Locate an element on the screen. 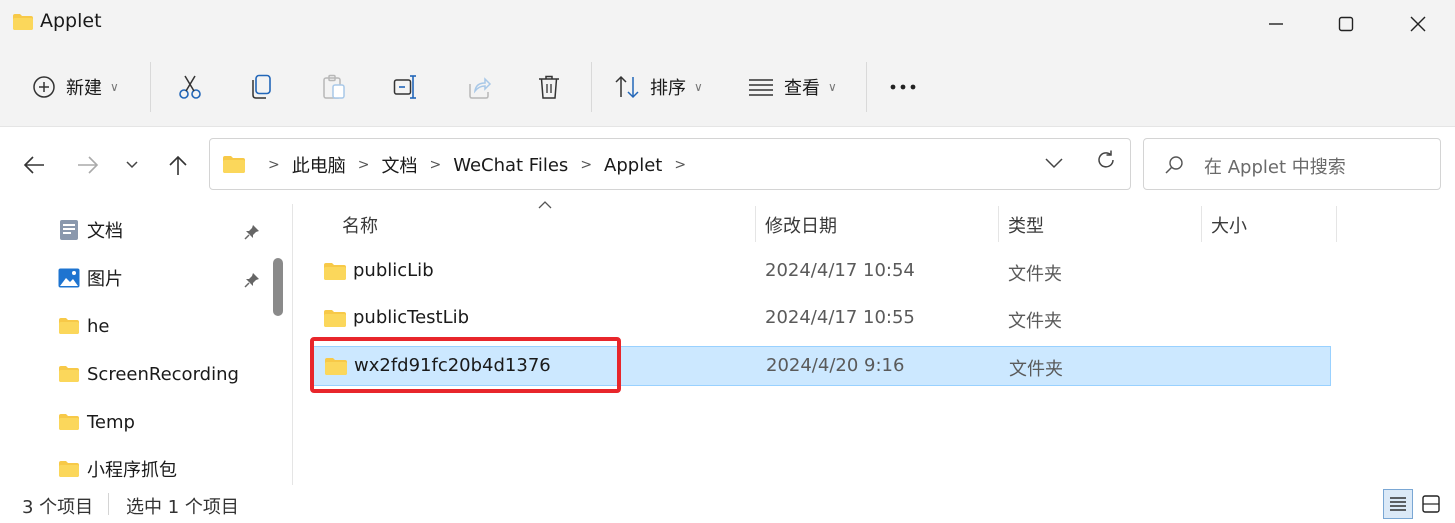 The height and width of the screenshot is (523, 1455). details-view-icon is located at coordinates (1398, 504).